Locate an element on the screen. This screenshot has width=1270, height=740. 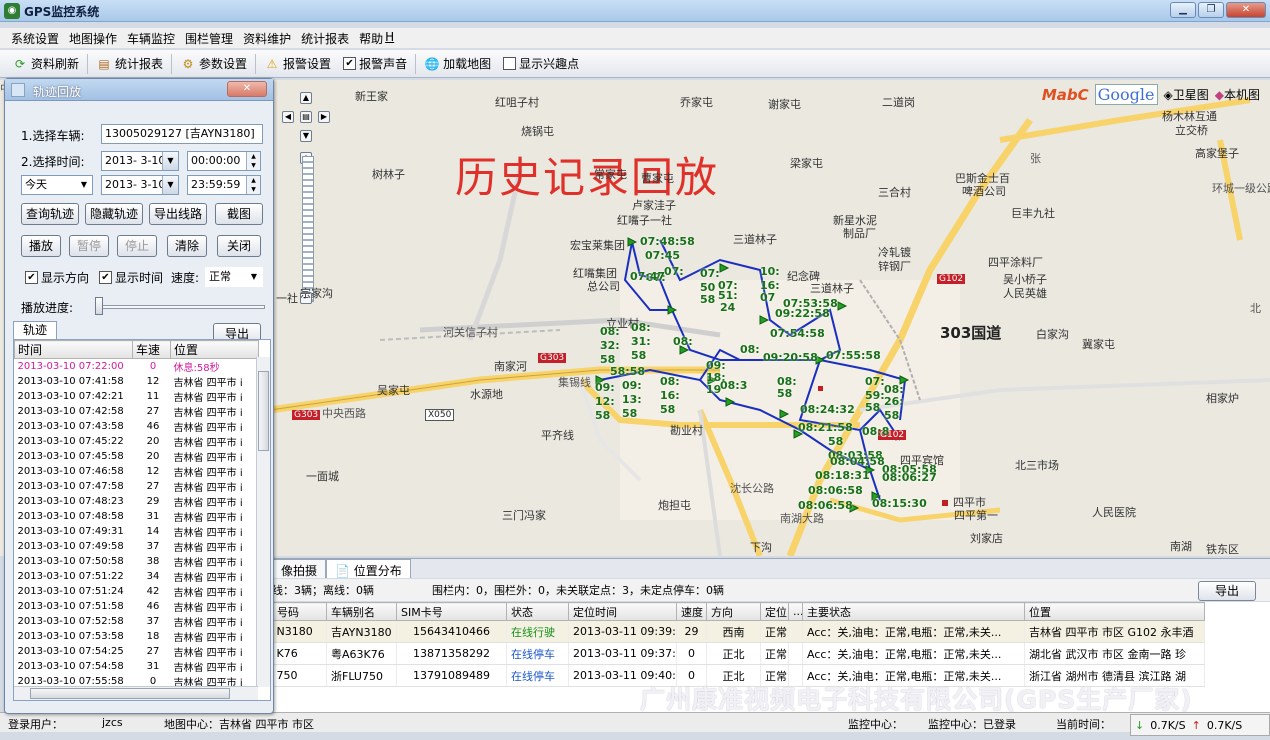
show-time-checkbox: ✔ is located at coordinates (105, 277).